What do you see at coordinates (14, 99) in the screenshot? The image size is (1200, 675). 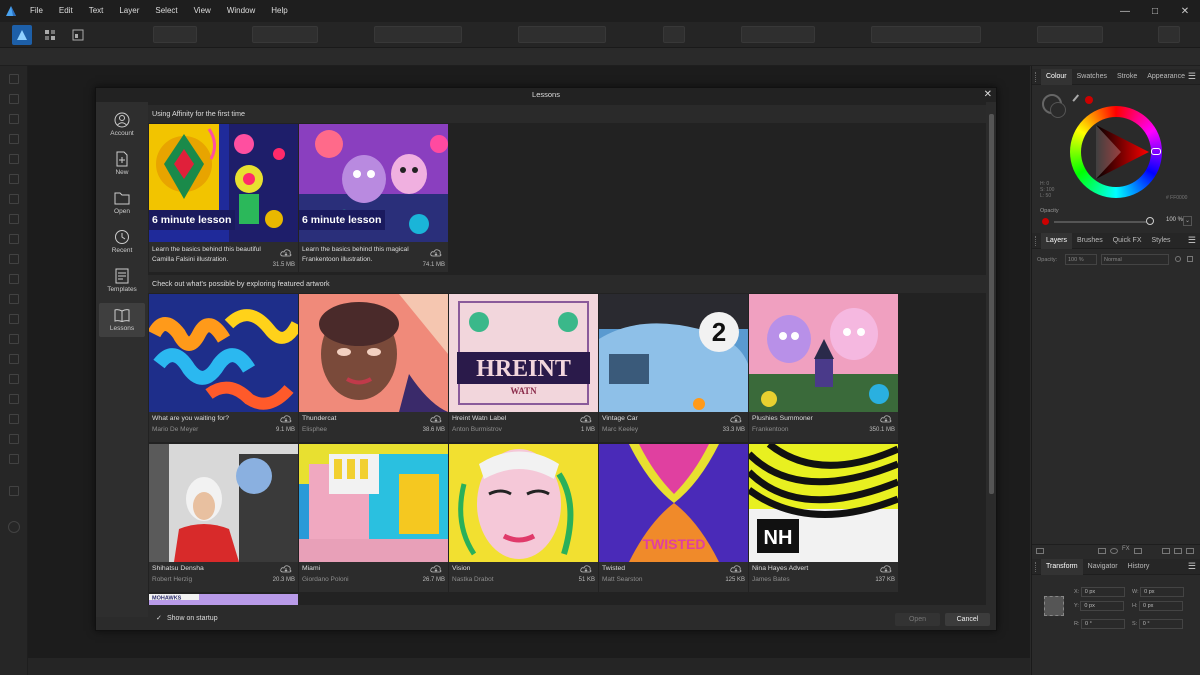 I see `artboard-tool-icon` at bounding box center [14, 99].